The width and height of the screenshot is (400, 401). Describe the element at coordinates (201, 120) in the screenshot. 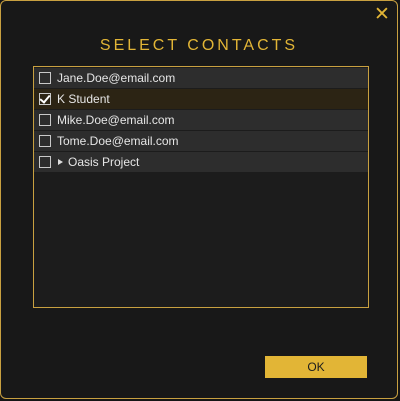

I see `contact-row: Mike.Doe@email.com` at that location.